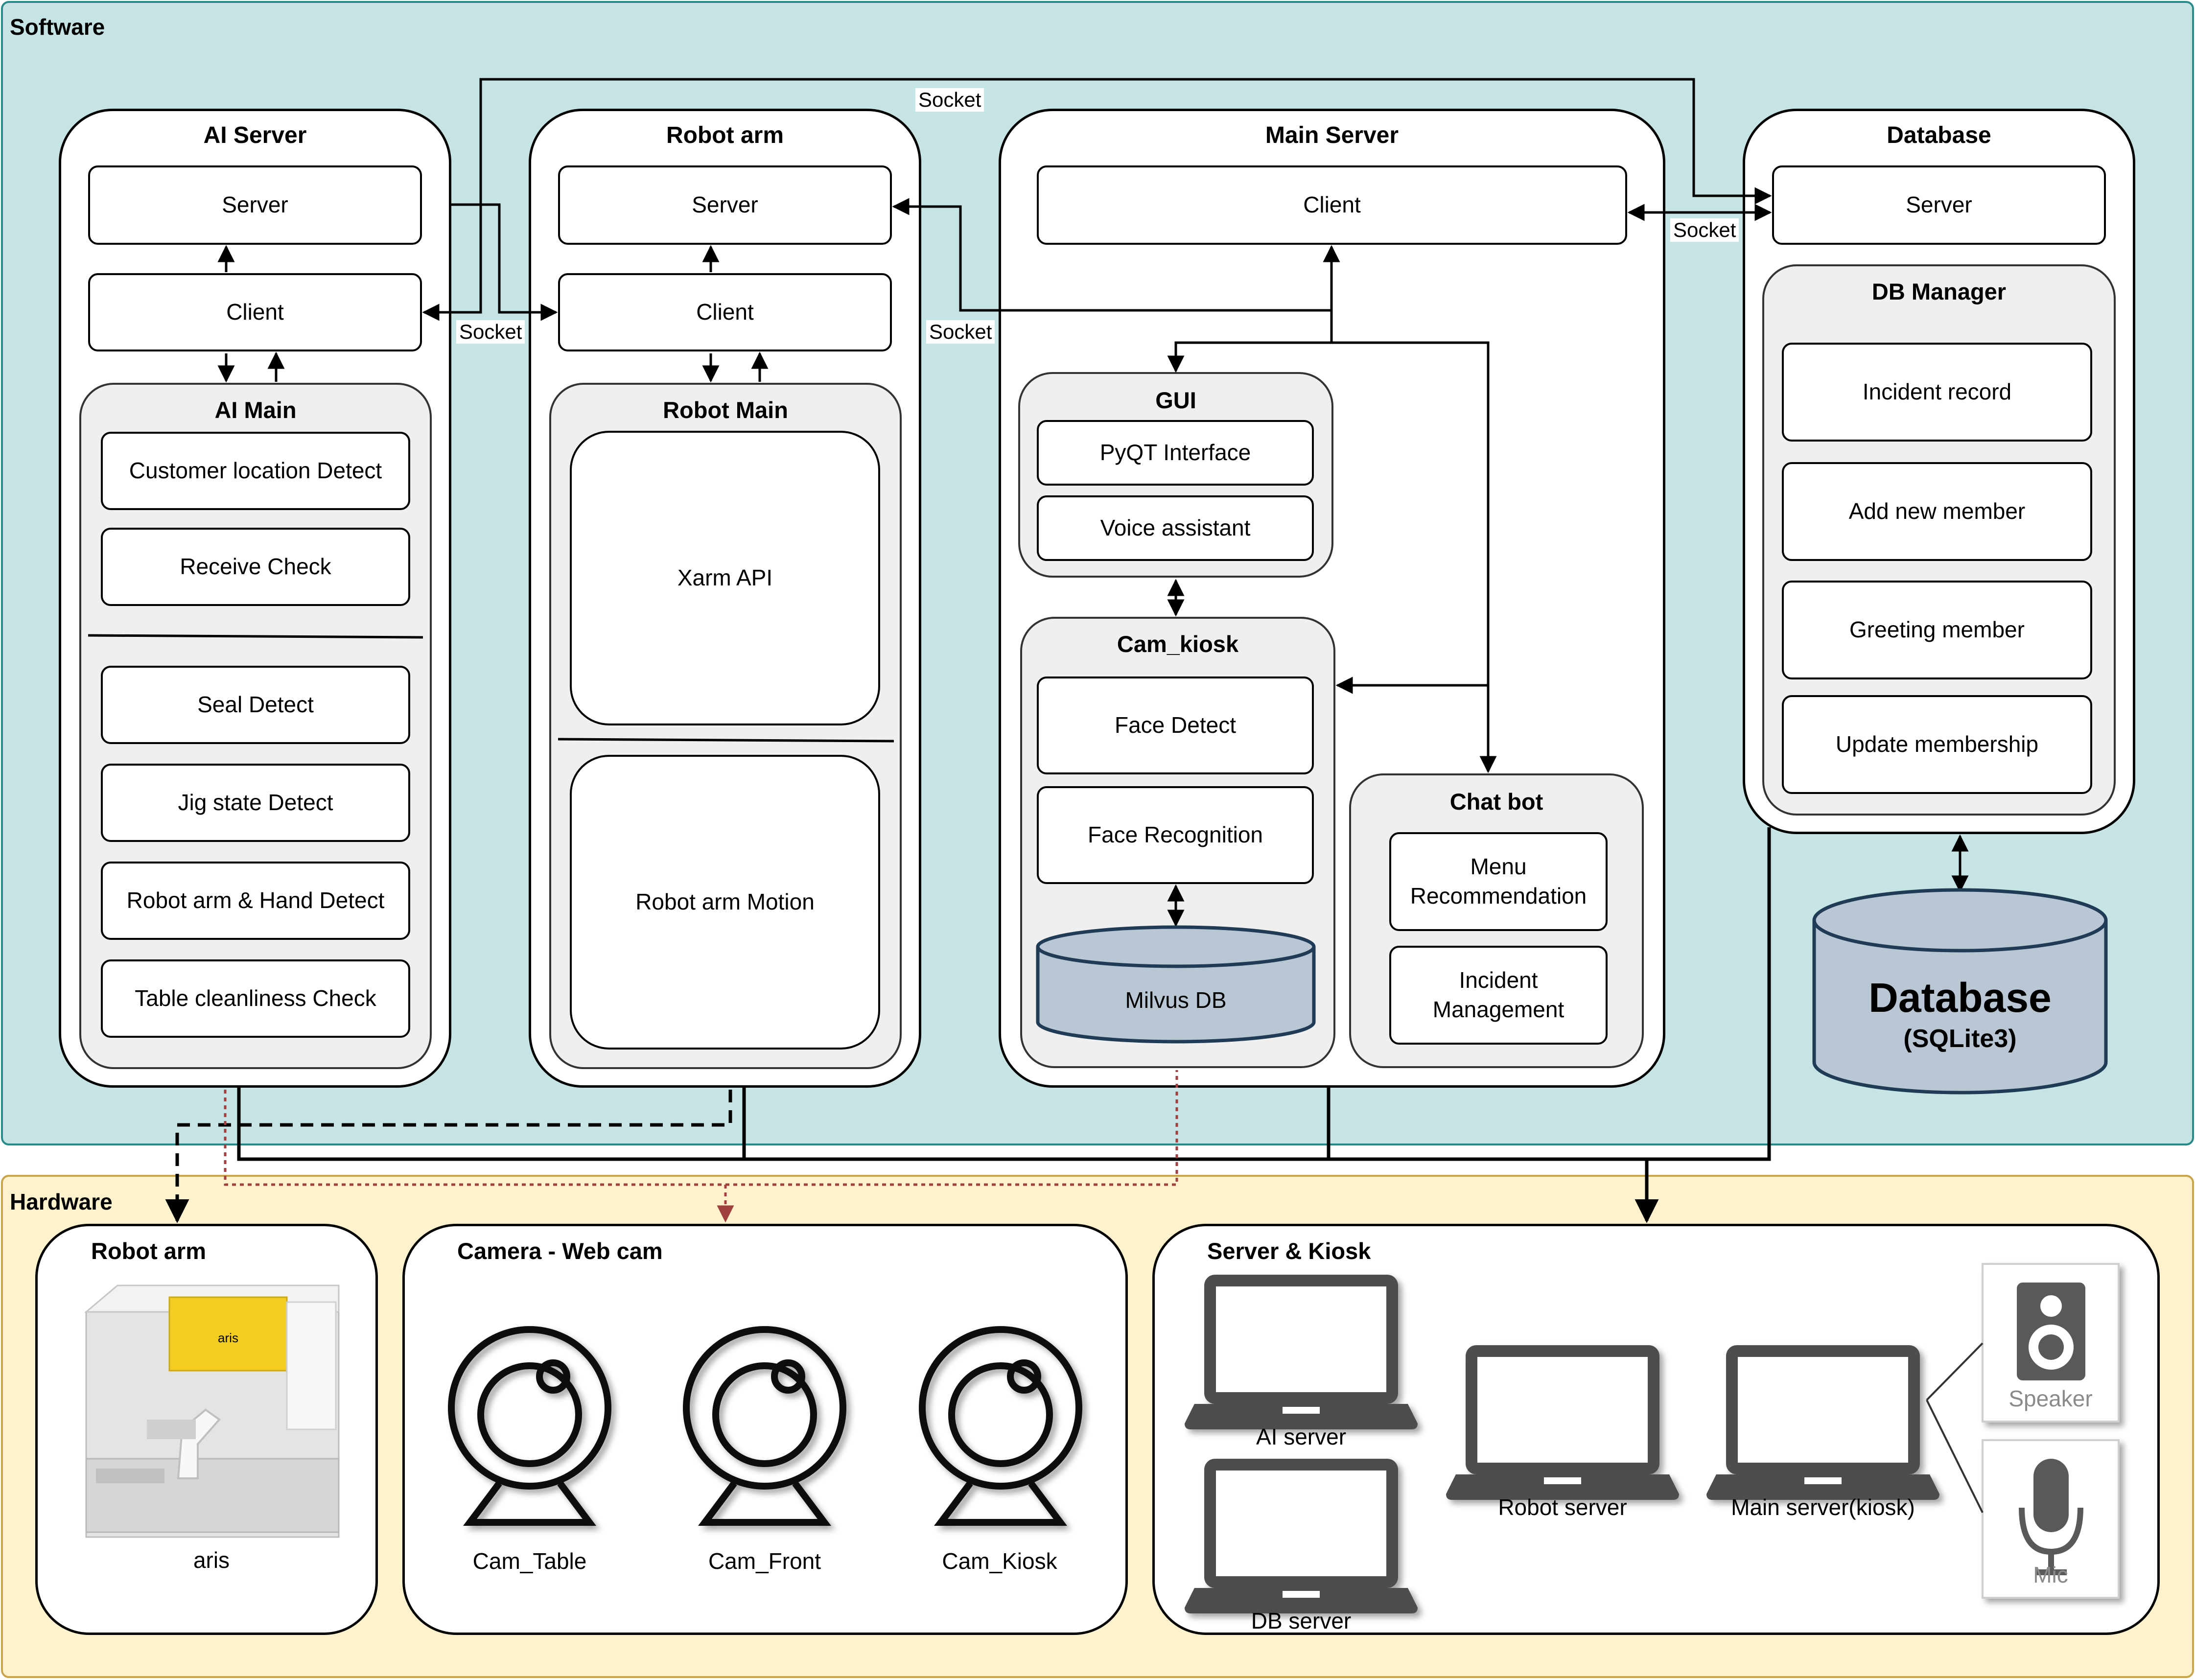  What do you see at coordinates (255, 135) in the screenshot?
I see `ai-server-title: AI Server` at bounding box center [255, 135].